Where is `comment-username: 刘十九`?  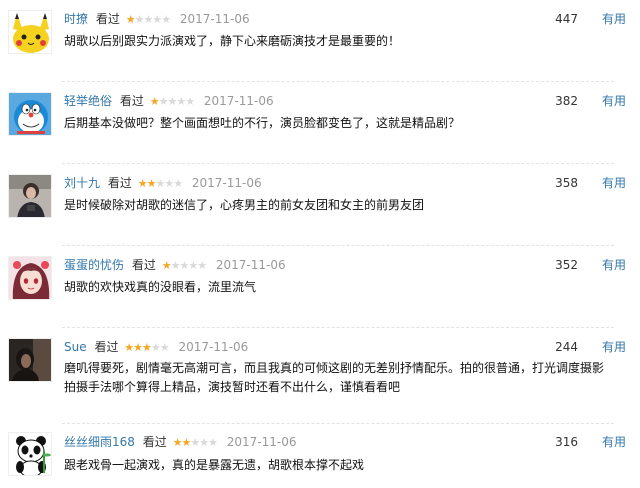
comment-username: 刘十九 is located at coordinates (82, 183).